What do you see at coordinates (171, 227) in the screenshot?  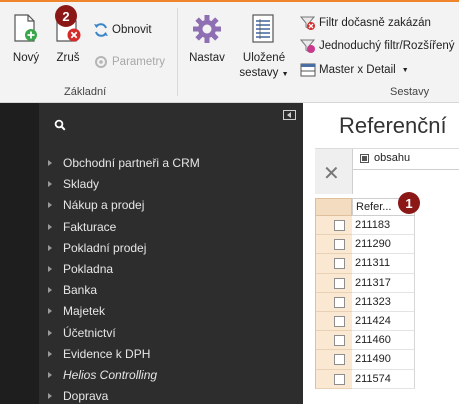 I see `nav-item-fakturace: Fakturace` at bounding box center [171, 227].